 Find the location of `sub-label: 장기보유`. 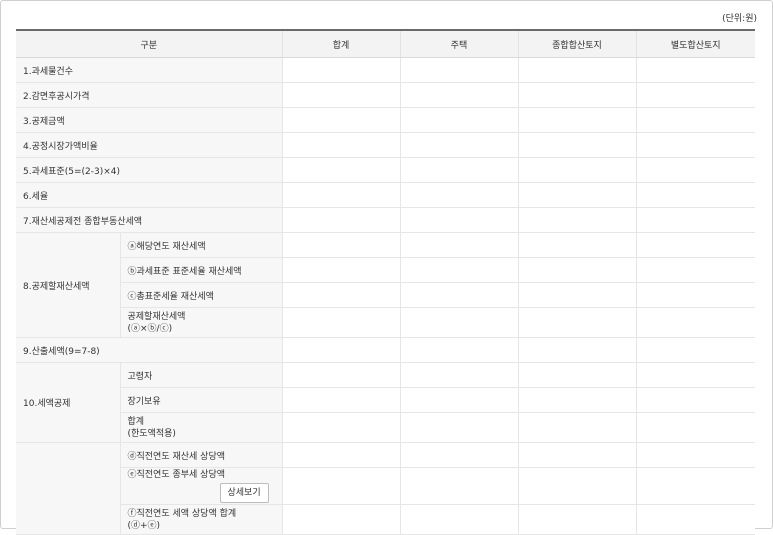

sub-label: 장기보유 is located at coordinates (201, 400).